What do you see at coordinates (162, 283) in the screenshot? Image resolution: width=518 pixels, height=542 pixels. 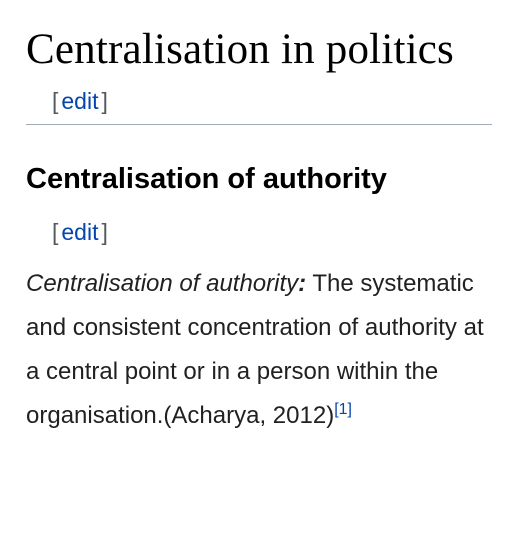 I see `definition-term: Centralisation of authority` at bounding box center [162, 283].